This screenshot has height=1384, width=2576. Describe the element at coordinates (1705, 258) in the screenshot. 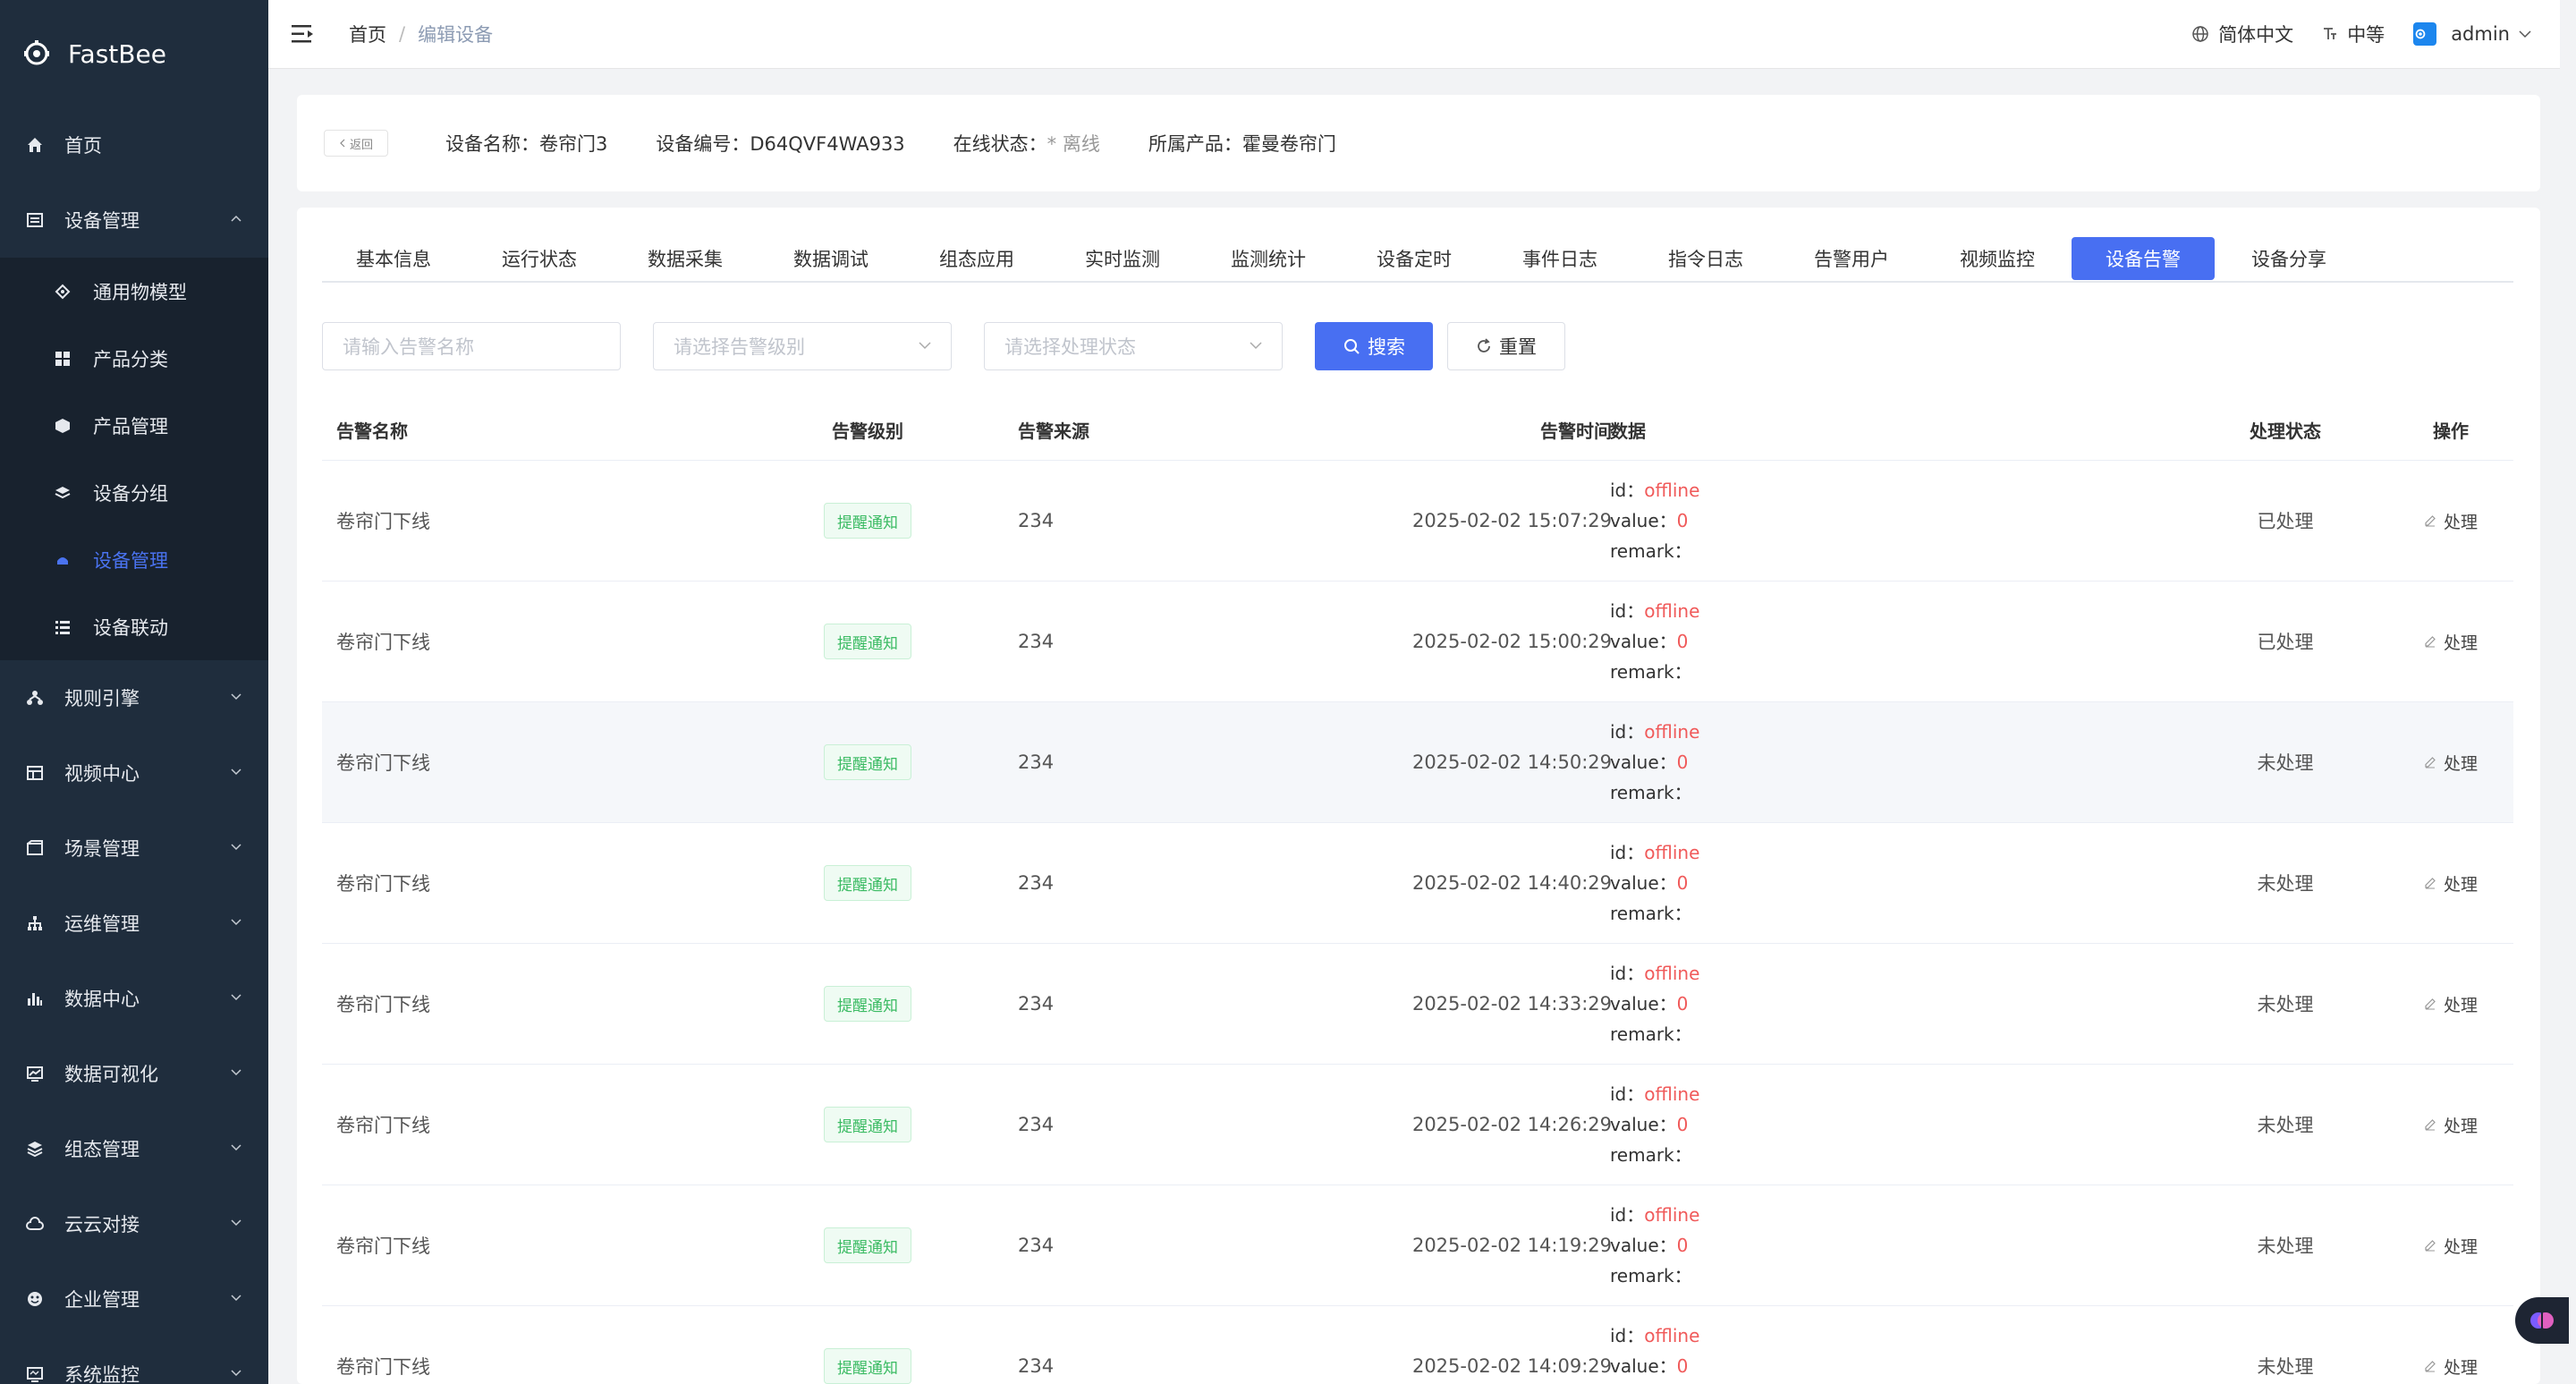

I see `tab-command-log: 指令日志` at that location.